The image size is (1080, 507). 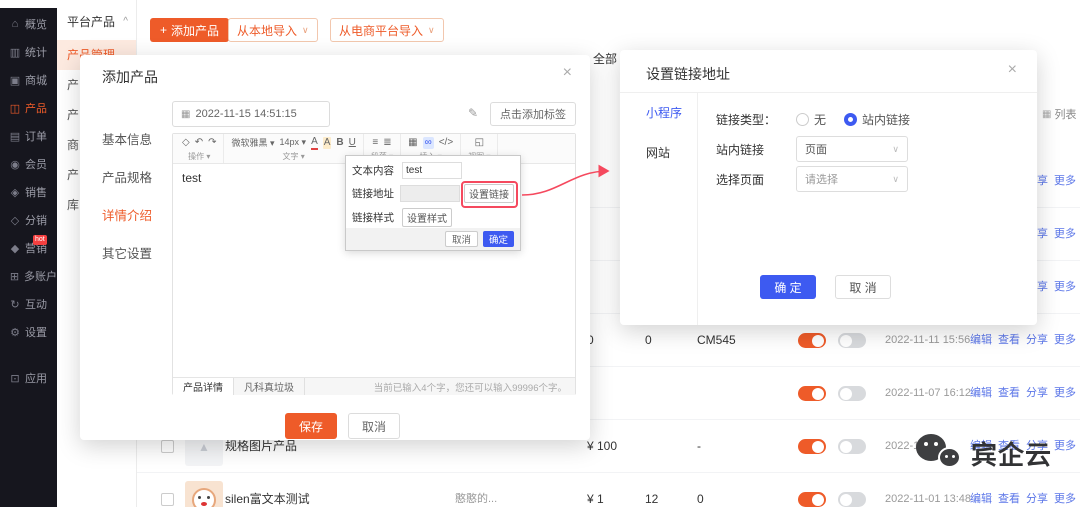 I want to click on radio-internal-label: 站内链接, so click(x=886, y=119).